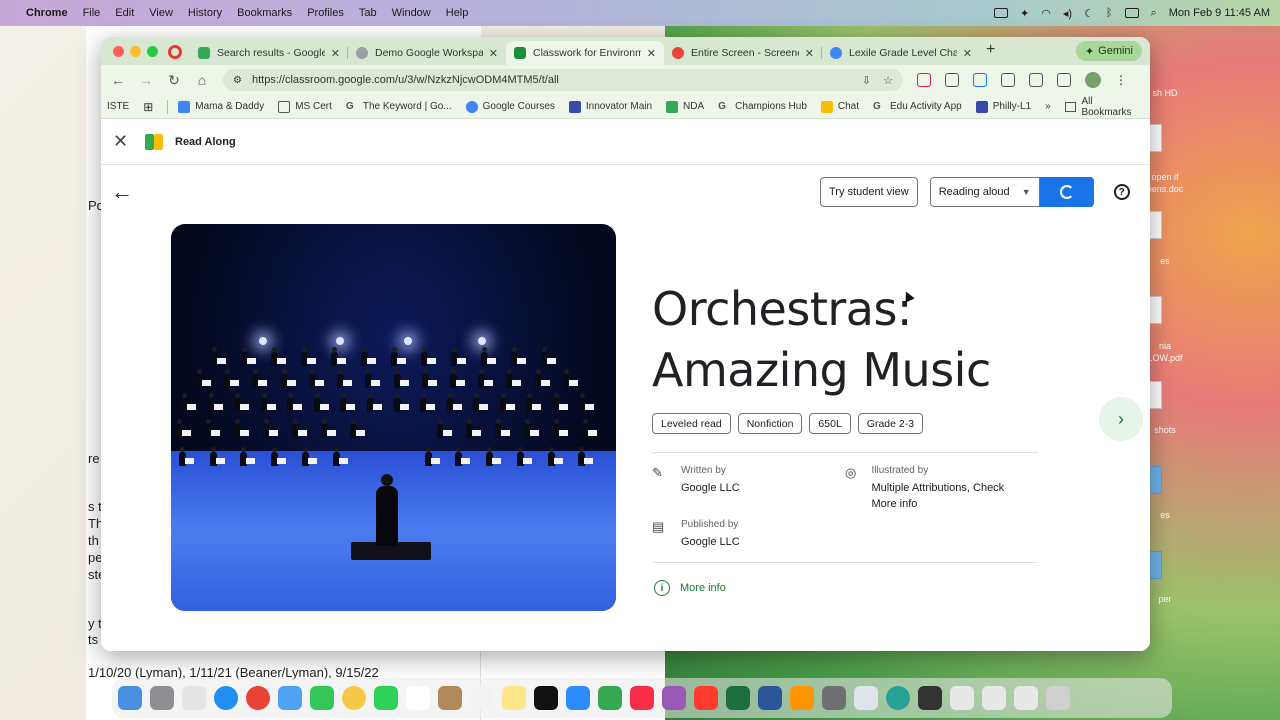  What do you see at coordinates (1067, 13) in the screenshot?
I see `volume-icon: ◂)` at bounding box center [1067, 13].